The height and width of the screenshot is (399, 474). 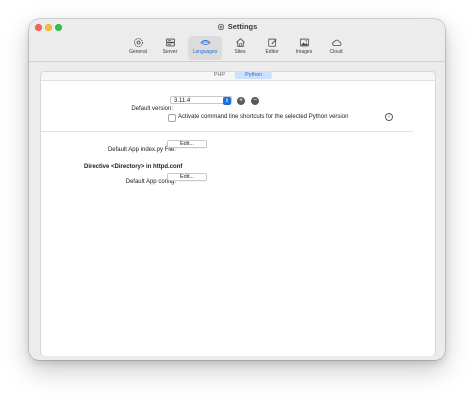 I want to click on editor-icon, so click(x=272, y=42).